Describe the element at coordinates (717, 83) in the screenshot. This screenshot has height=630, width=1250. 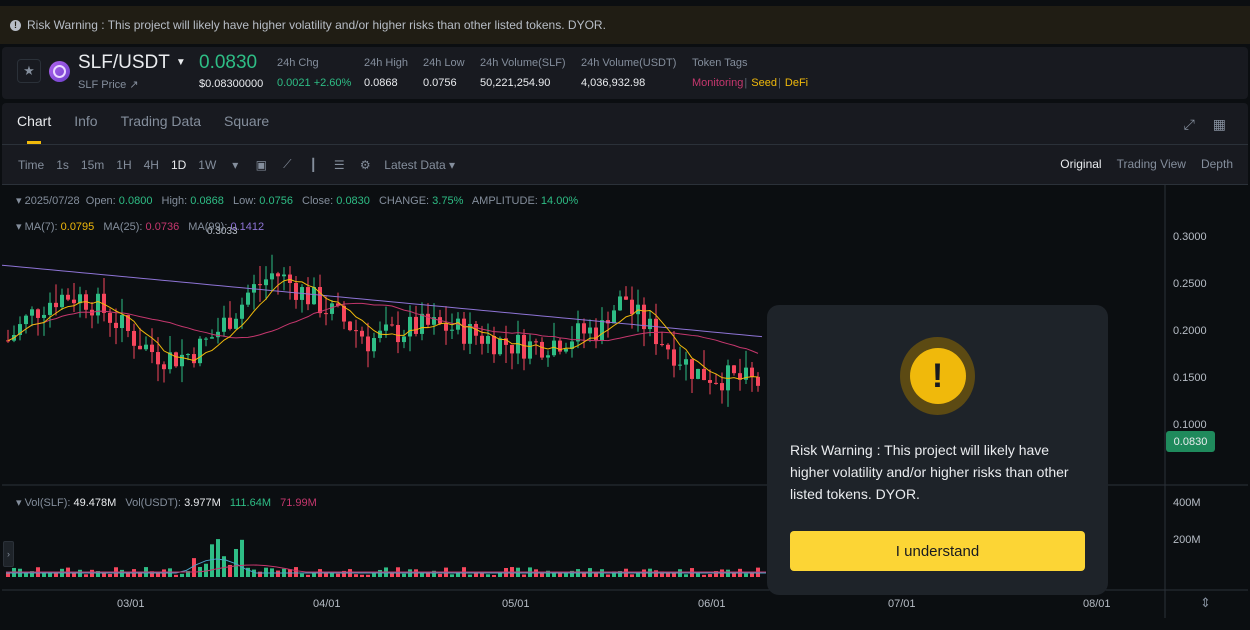
I see `tag-monitoring: Monitoring` at that location.